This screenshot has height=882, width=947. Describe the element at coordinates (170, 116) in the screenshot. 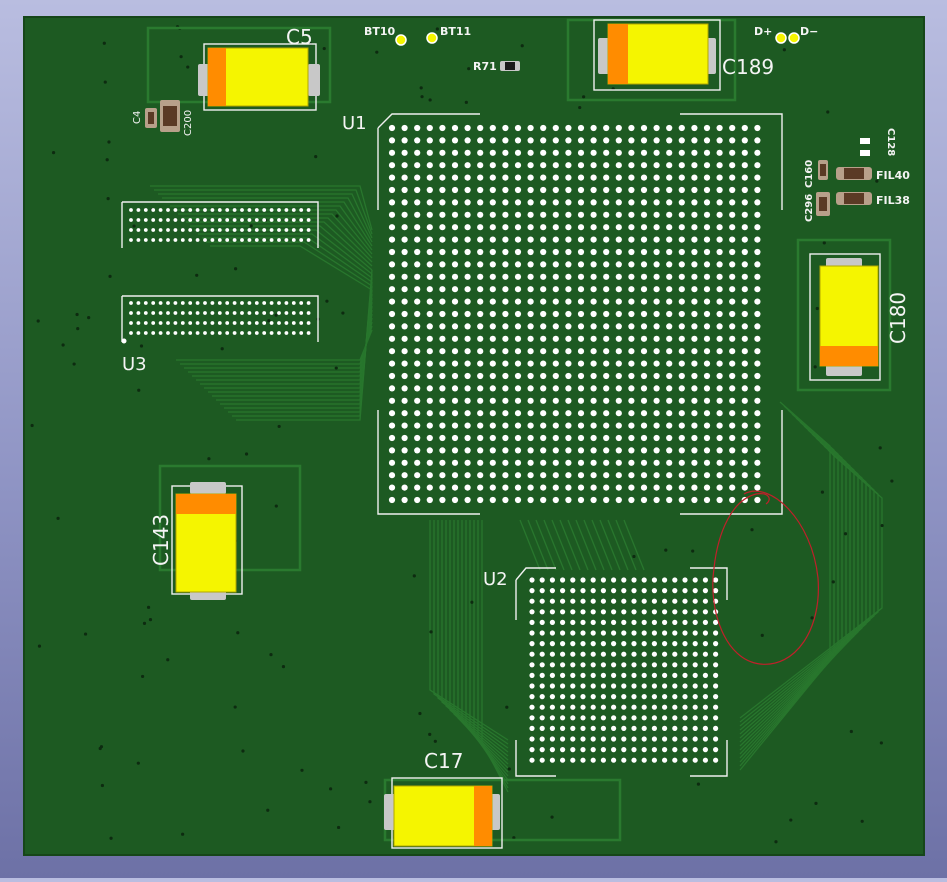

I see `capacitor-c200` at that location.